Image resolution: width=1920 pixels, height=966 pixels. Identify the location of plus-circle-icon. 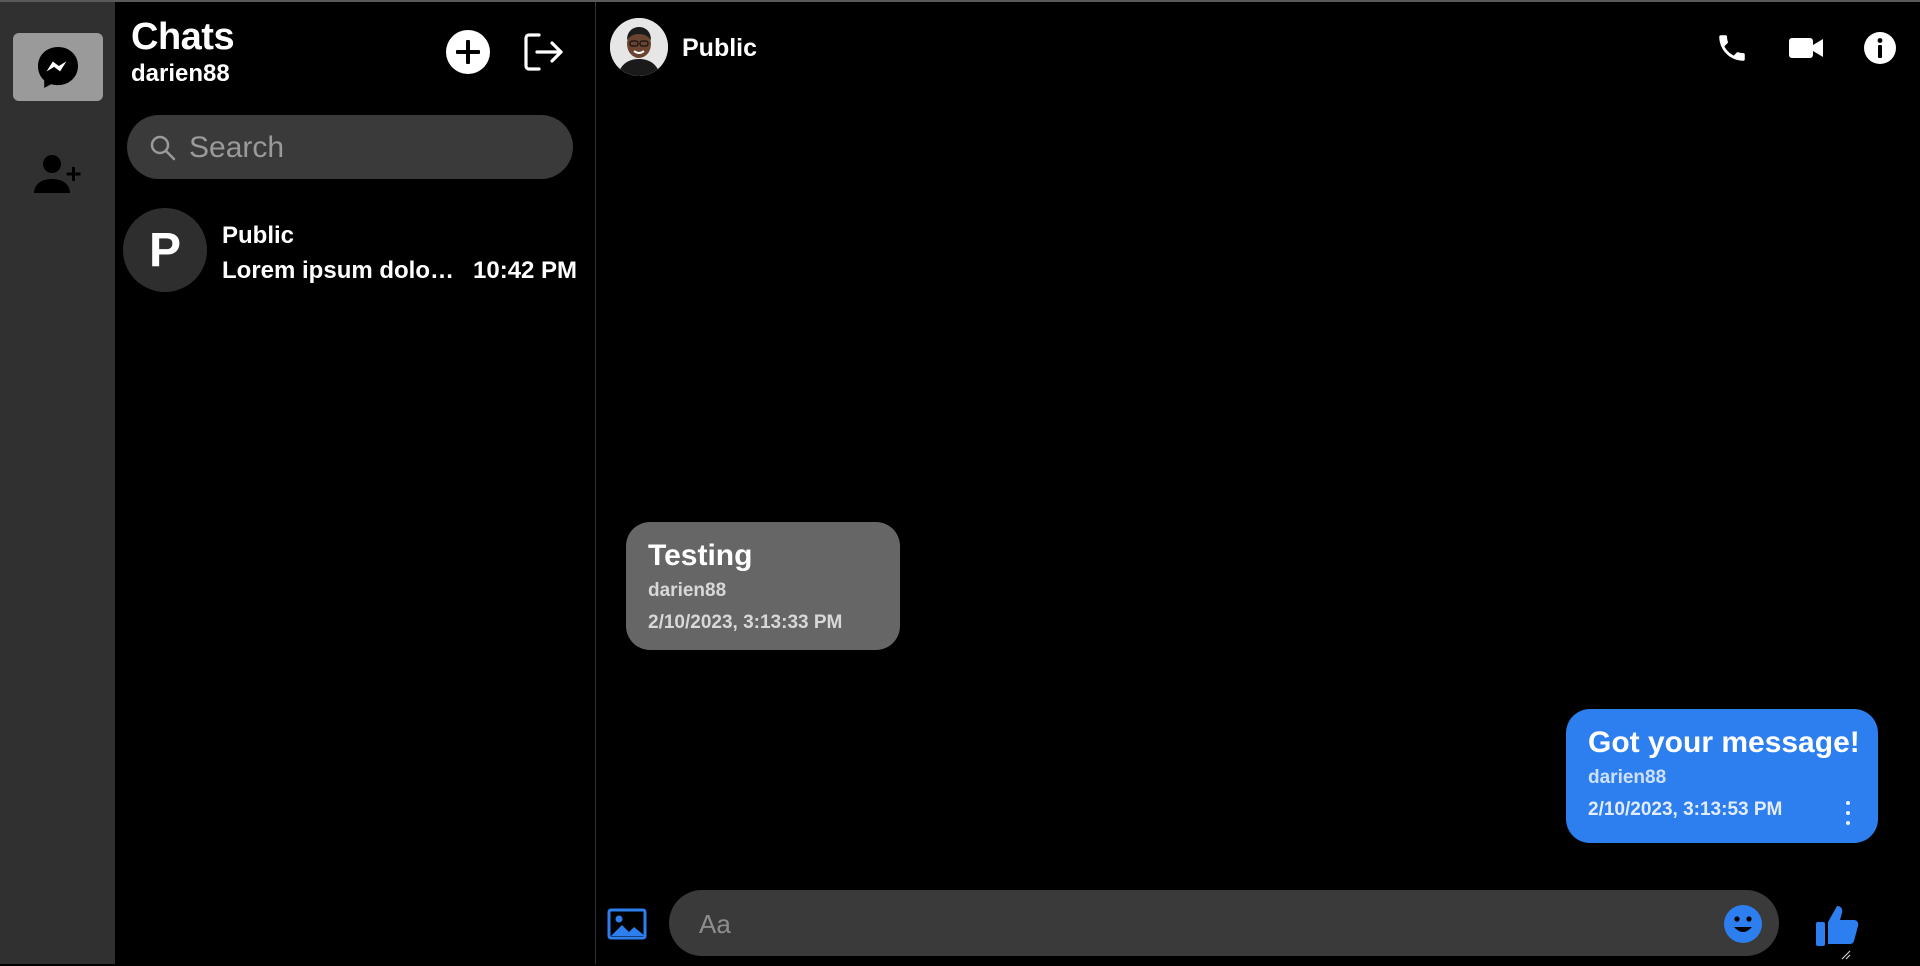
(468, 52).